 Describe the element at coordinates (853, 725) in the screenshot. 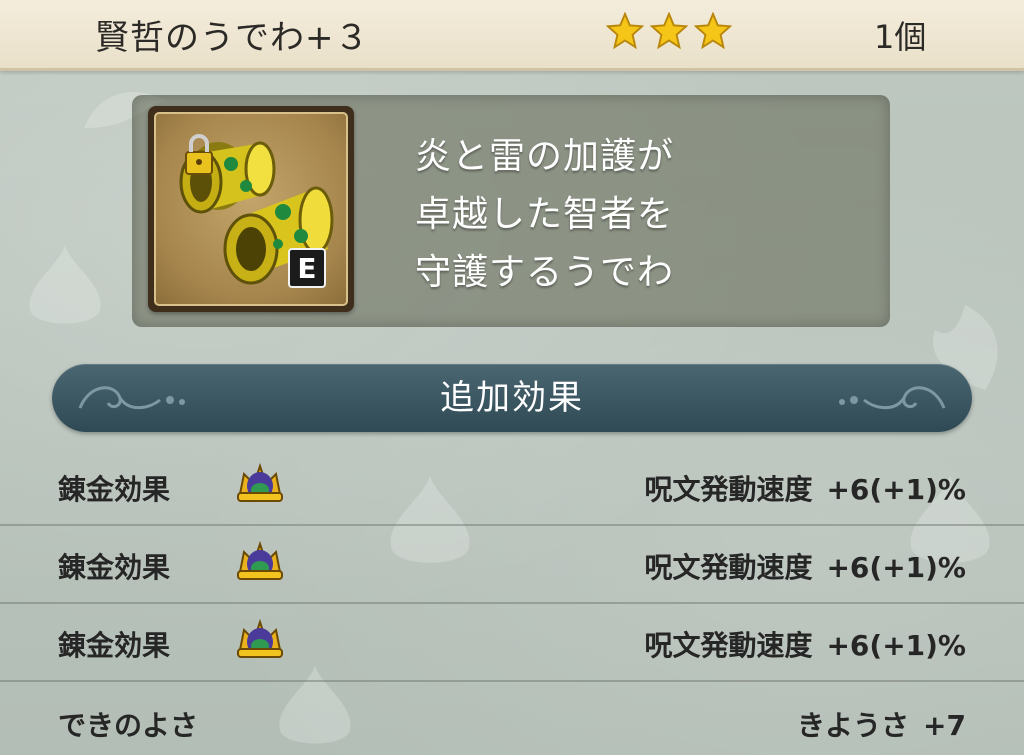

I see `quality-stat: きようさ` at that location.